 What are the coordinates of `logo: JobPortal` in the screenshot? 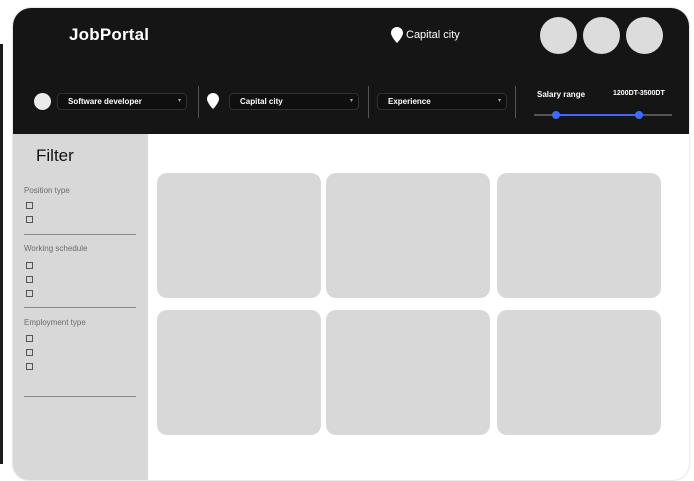 It's located at (109, 35).